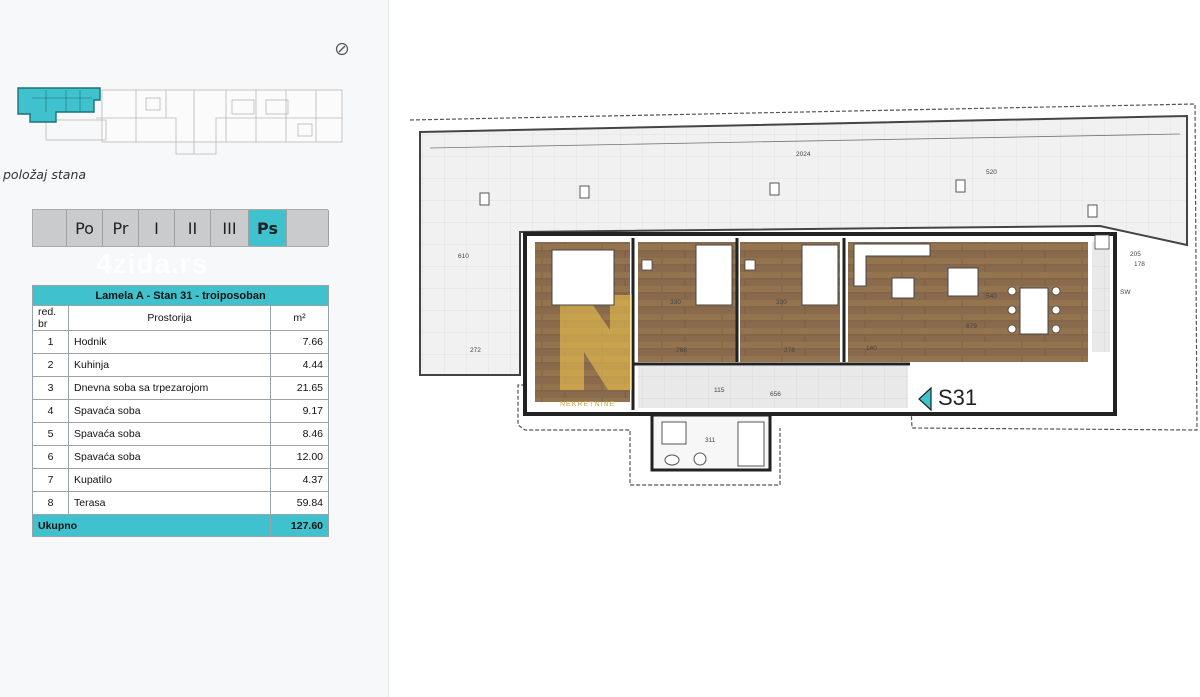 Image resolution: width=1200 pixels, height=697 pixels. What do you see at coordinates (775, 394) in the screenshot?
I see `dim-hall-width: 656` at bounding box center [775, 394].